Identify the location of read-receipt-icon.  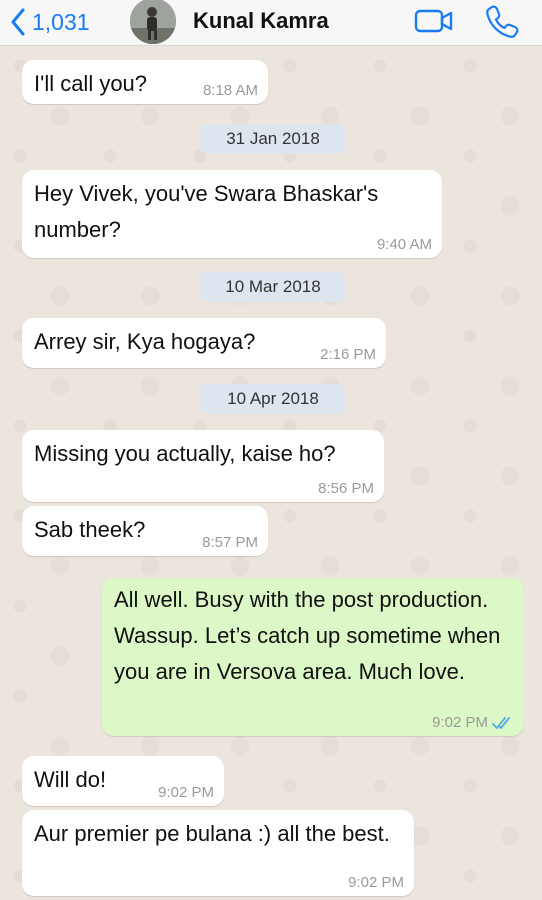
(501, 723).